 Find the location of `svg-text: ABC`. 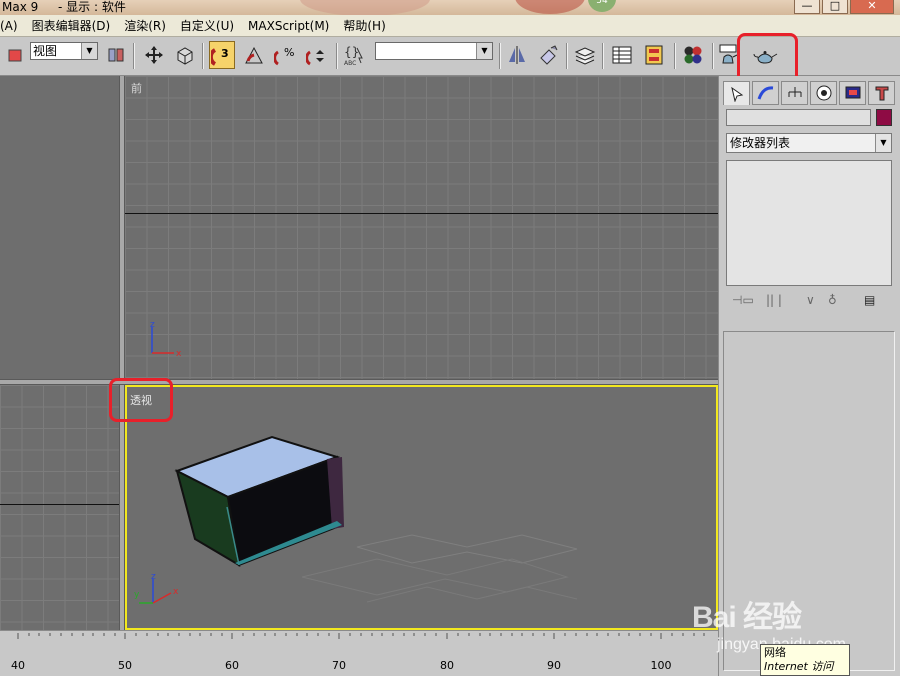

svg-text: ABC is located at coordinates (350, 63).